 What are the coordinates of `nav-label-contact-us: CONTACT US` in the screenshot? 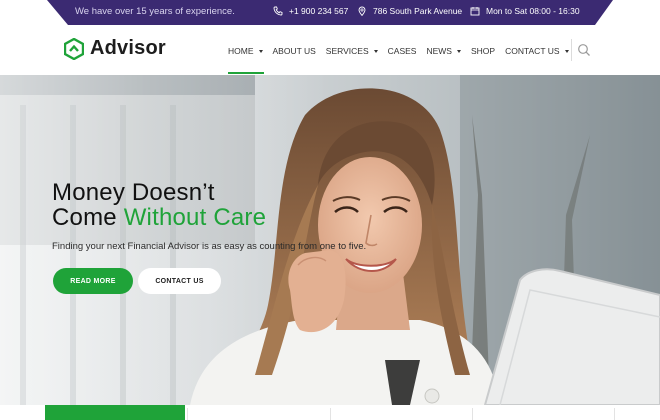 It's located at (532, 51).